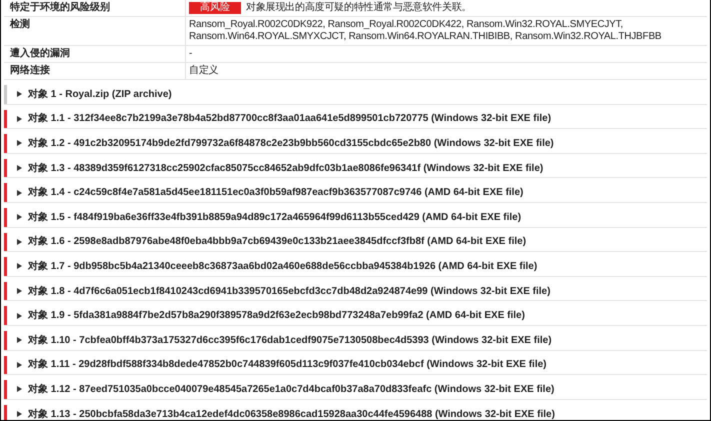 The image size is (711, 421). I want to click on object-title: 对象 1.6 - 2598e8adb87976abe48f0eba4bbb9a7cb69439e0c133b21aee3845dfccf3fb8f (AMD 64-bit EXE file), so click(277, 242).